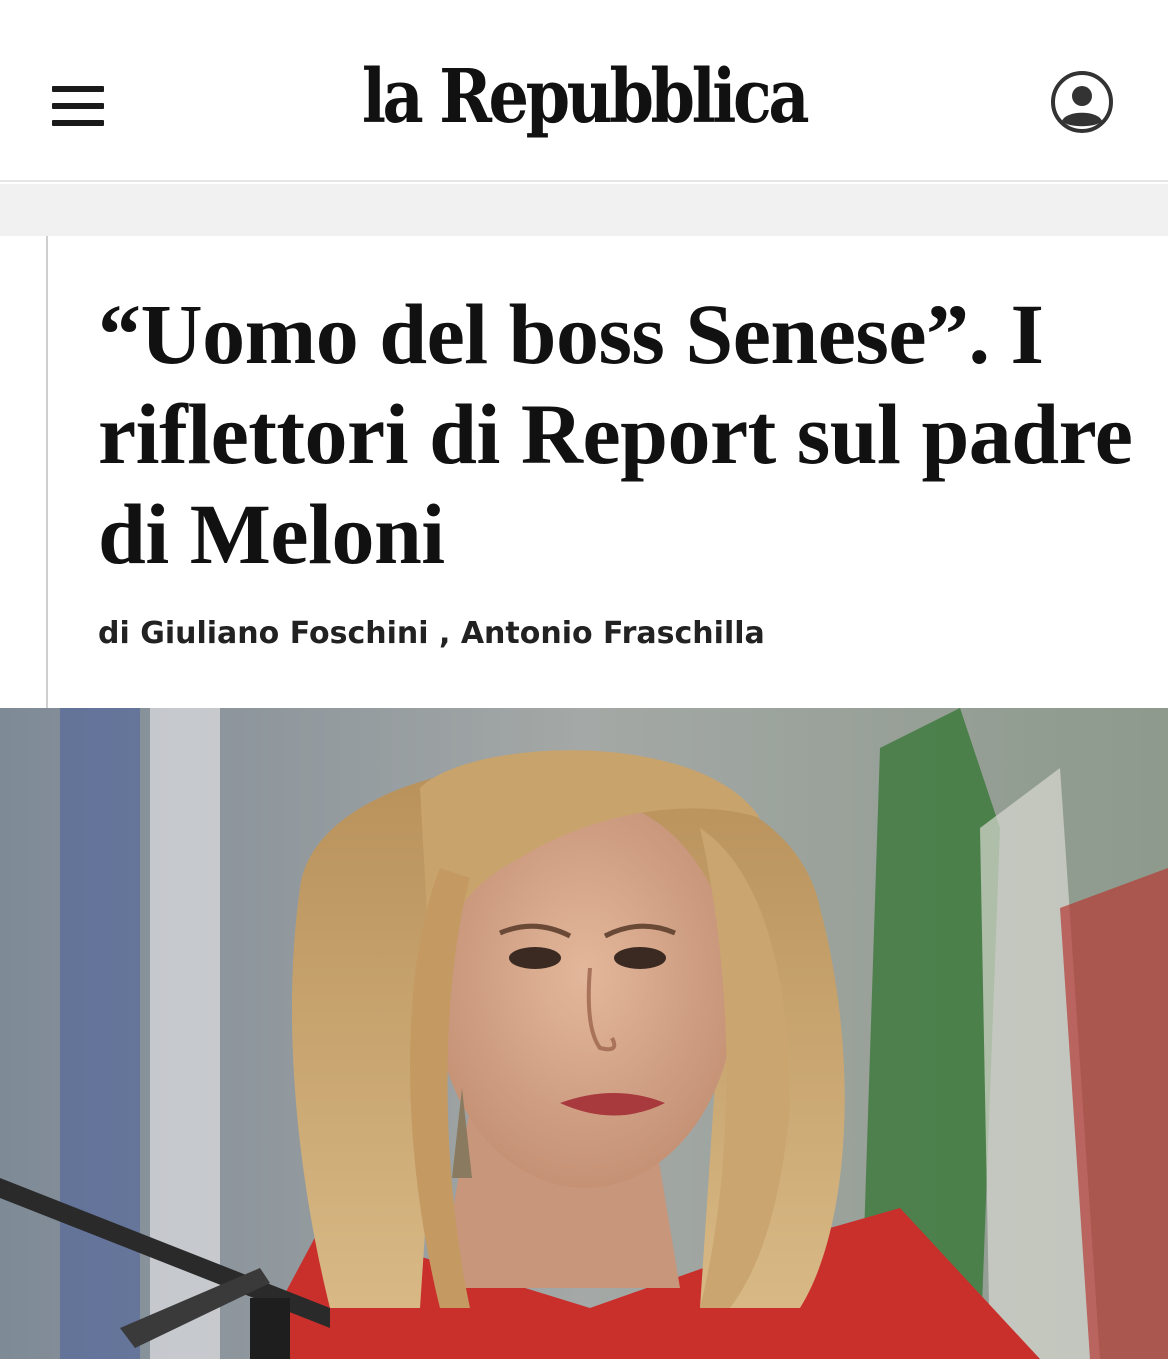 The width and height of the screenshot is (1168, 1359). I want to click on user-account-icon, so click(1082, 102).